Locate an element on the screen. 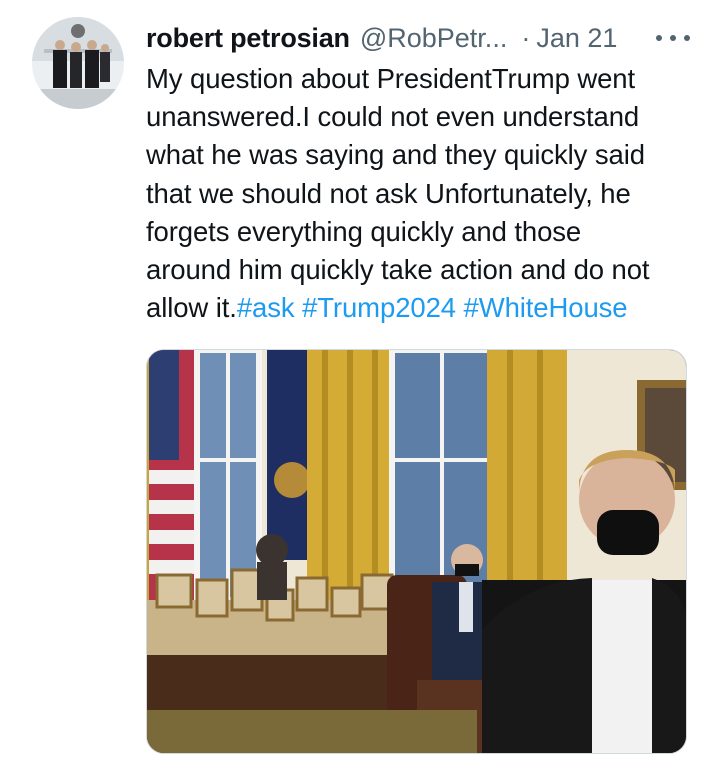  tweet-text-last-line: allow it.#ask #Trump2024 #WhiteHouse is located at coordinates (416, 308).